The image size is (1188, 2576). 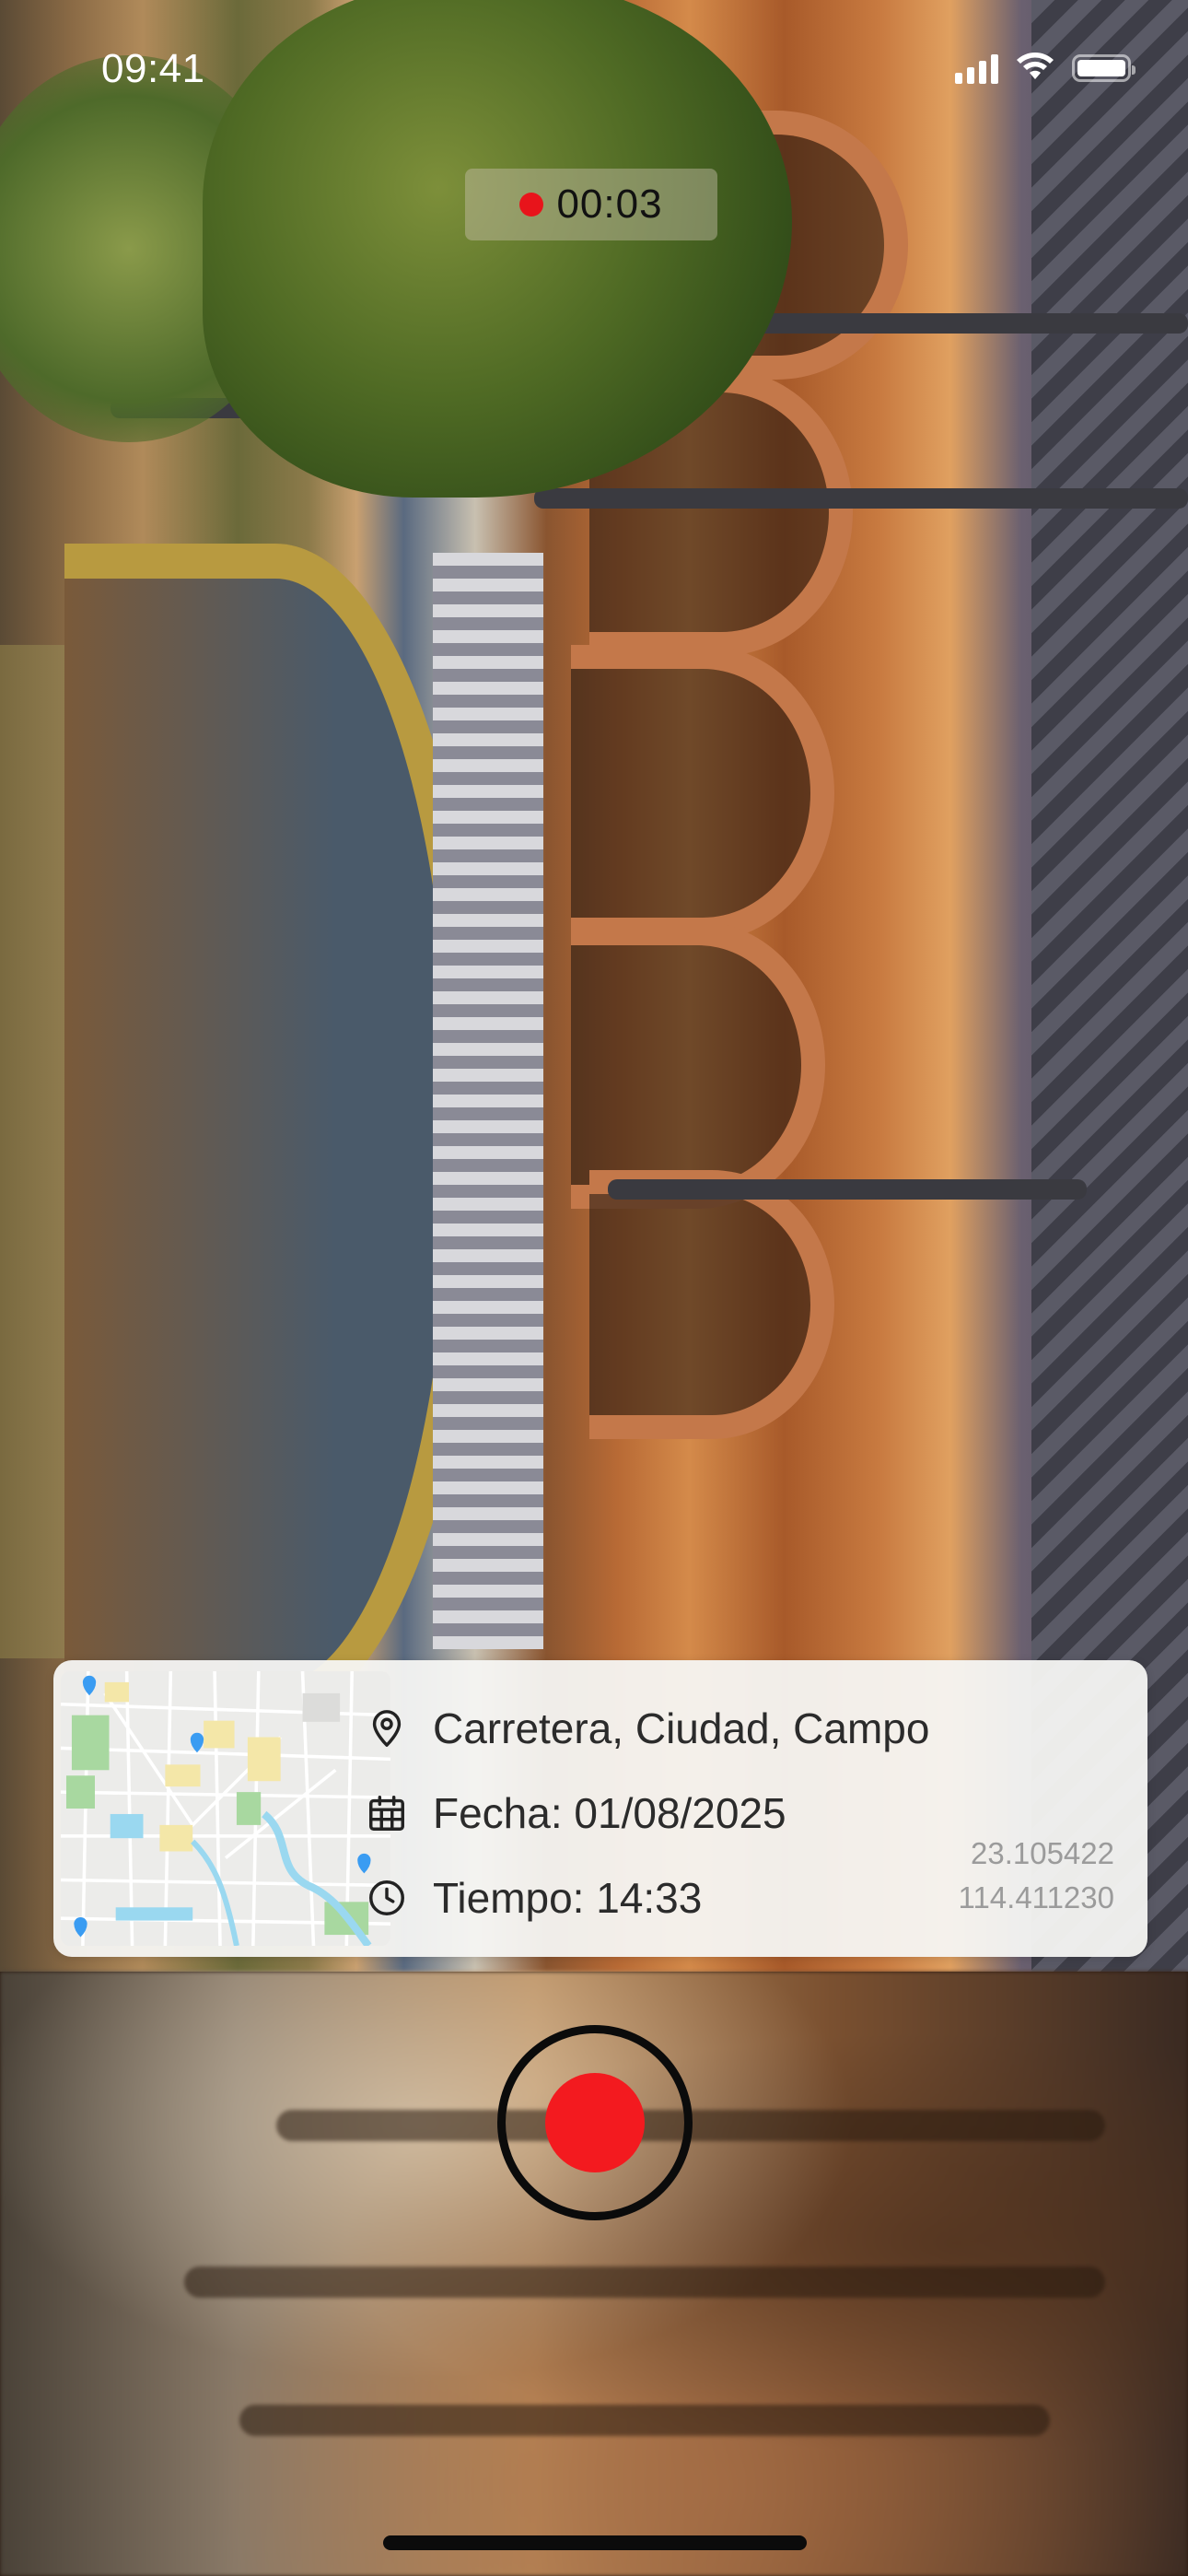 I want to click on gps-coordinates: 23.105422 114.411230, so click(x=1036, y=1876).